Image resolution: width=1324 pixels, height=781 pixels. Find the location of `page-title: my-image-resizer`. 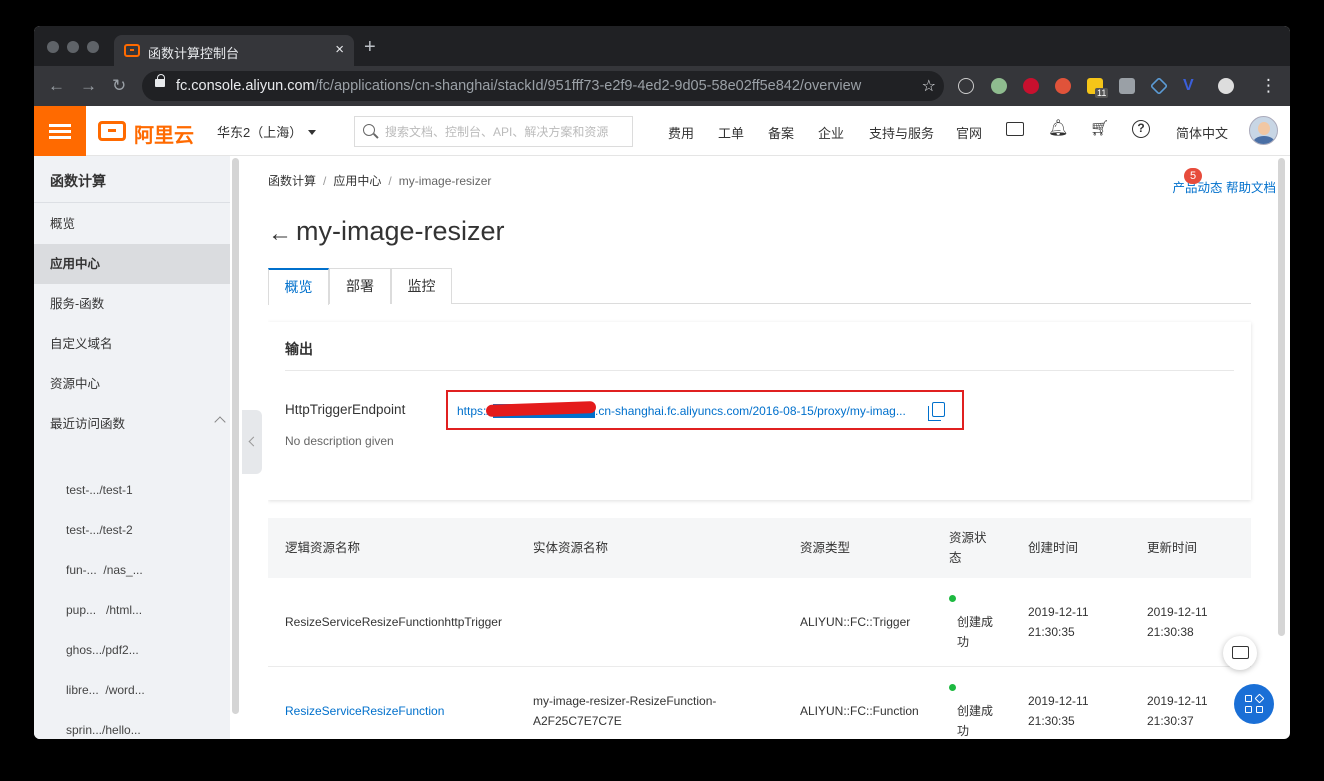

page-title: my-image-resizer is located at coordinates (400, 231).